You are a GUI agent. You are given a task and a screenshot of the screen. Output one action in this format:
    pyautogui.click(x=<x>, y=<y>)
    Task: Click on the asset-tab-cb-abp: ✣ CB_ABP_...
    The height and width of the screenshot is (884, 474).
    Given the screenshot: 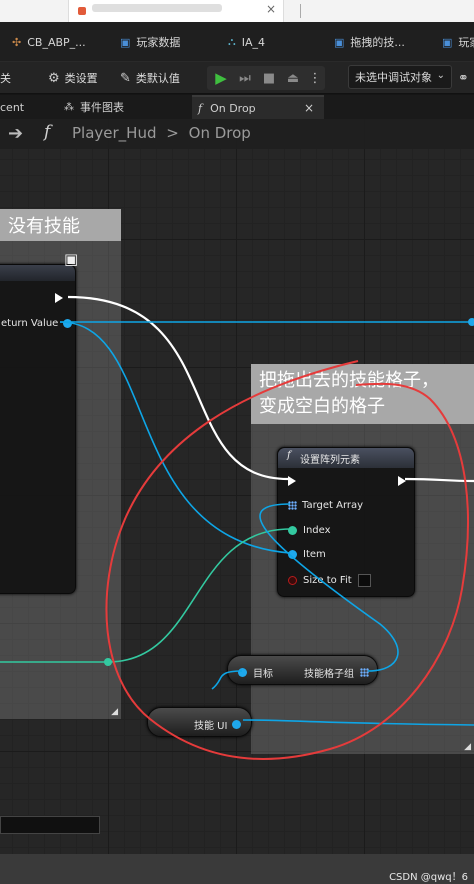 What is the action you would take?
    pyautogui.click(x=49, y=42)
    